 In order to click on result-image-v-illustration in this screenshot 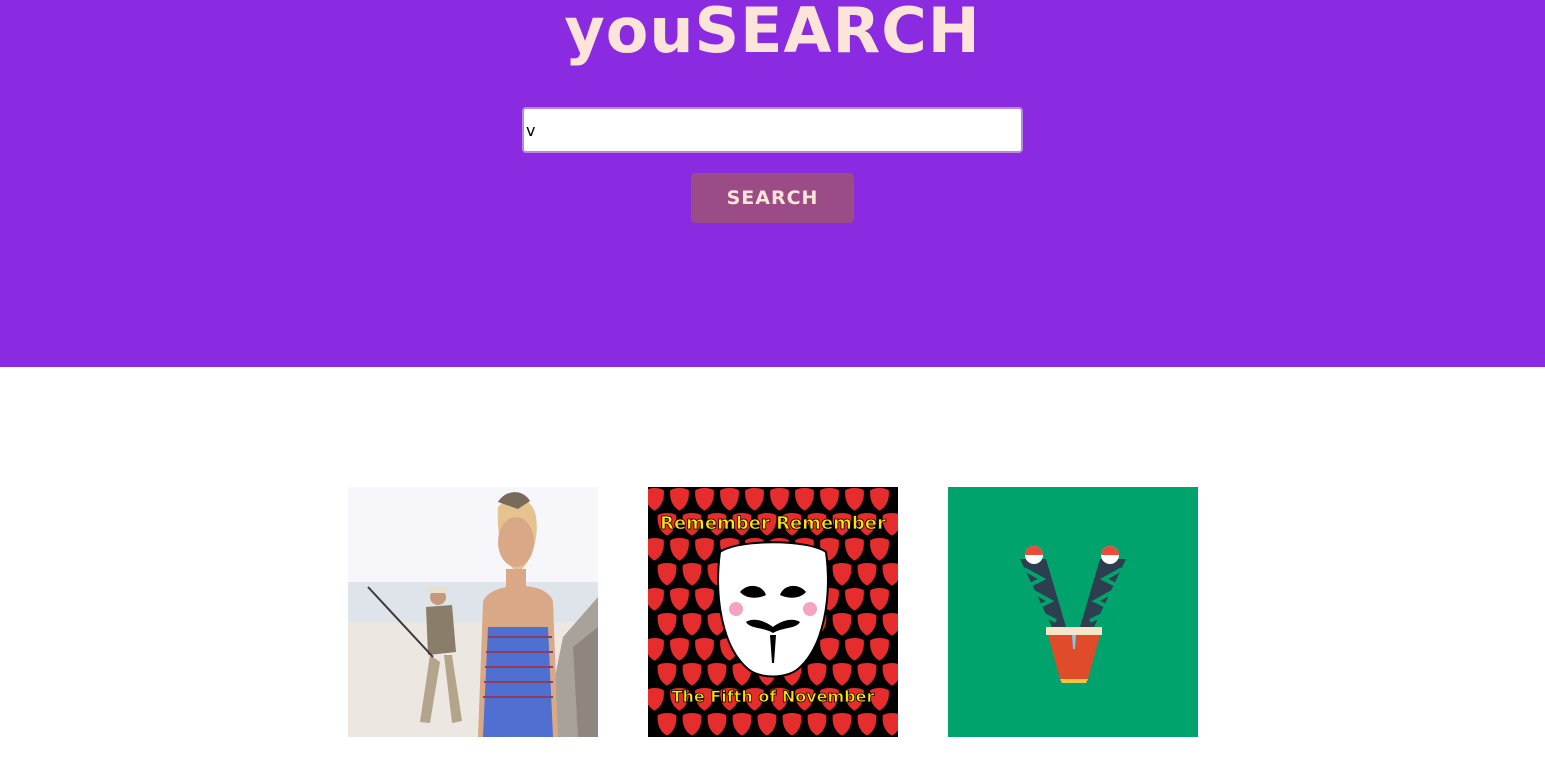, I will do `click(1073, 612)`.